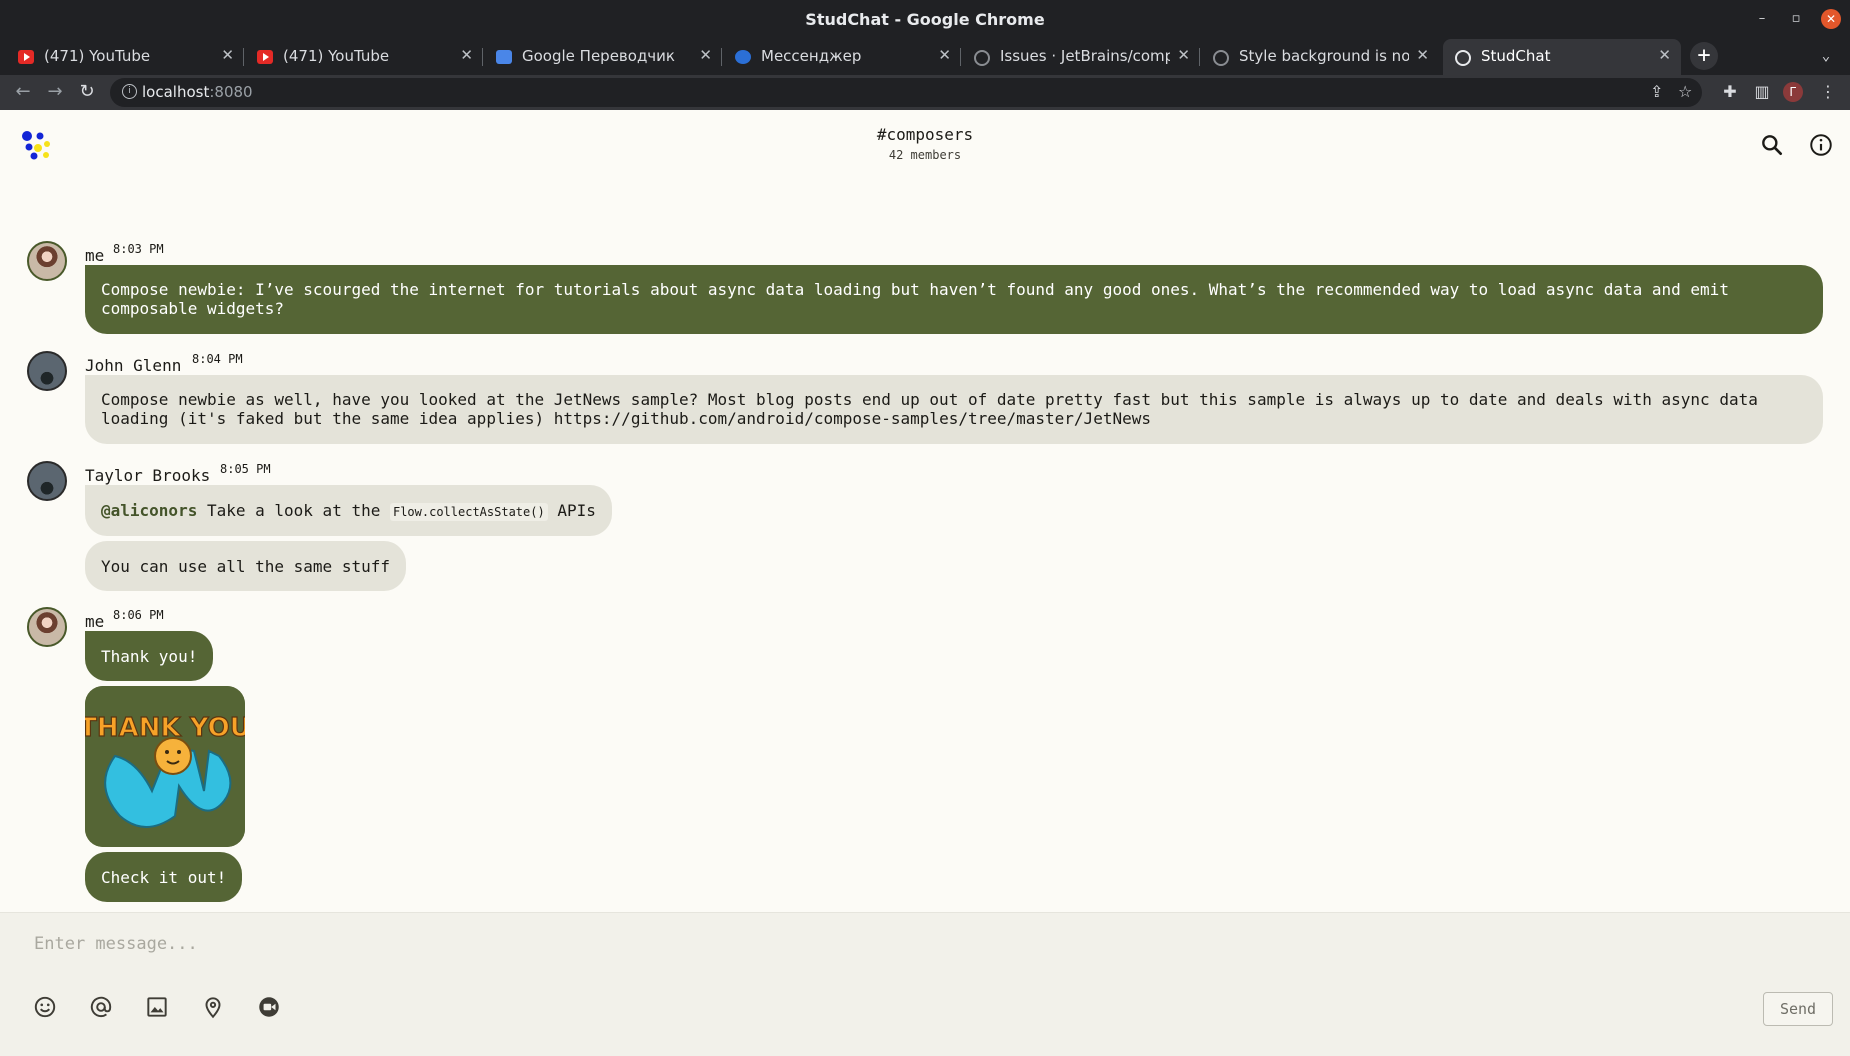 The height and width of the screenshot is (1056, 1850). Describe the element at coordinates (925, 984) in the screenshot. I see `message-composer: Send` at that location.